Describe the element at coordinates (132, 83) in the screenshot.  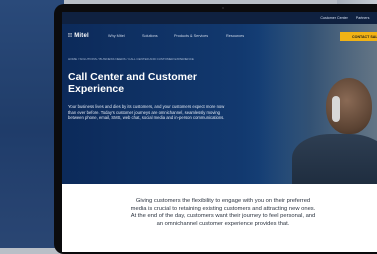
I see `page-title: Call Center and Customer Experience` at that location.